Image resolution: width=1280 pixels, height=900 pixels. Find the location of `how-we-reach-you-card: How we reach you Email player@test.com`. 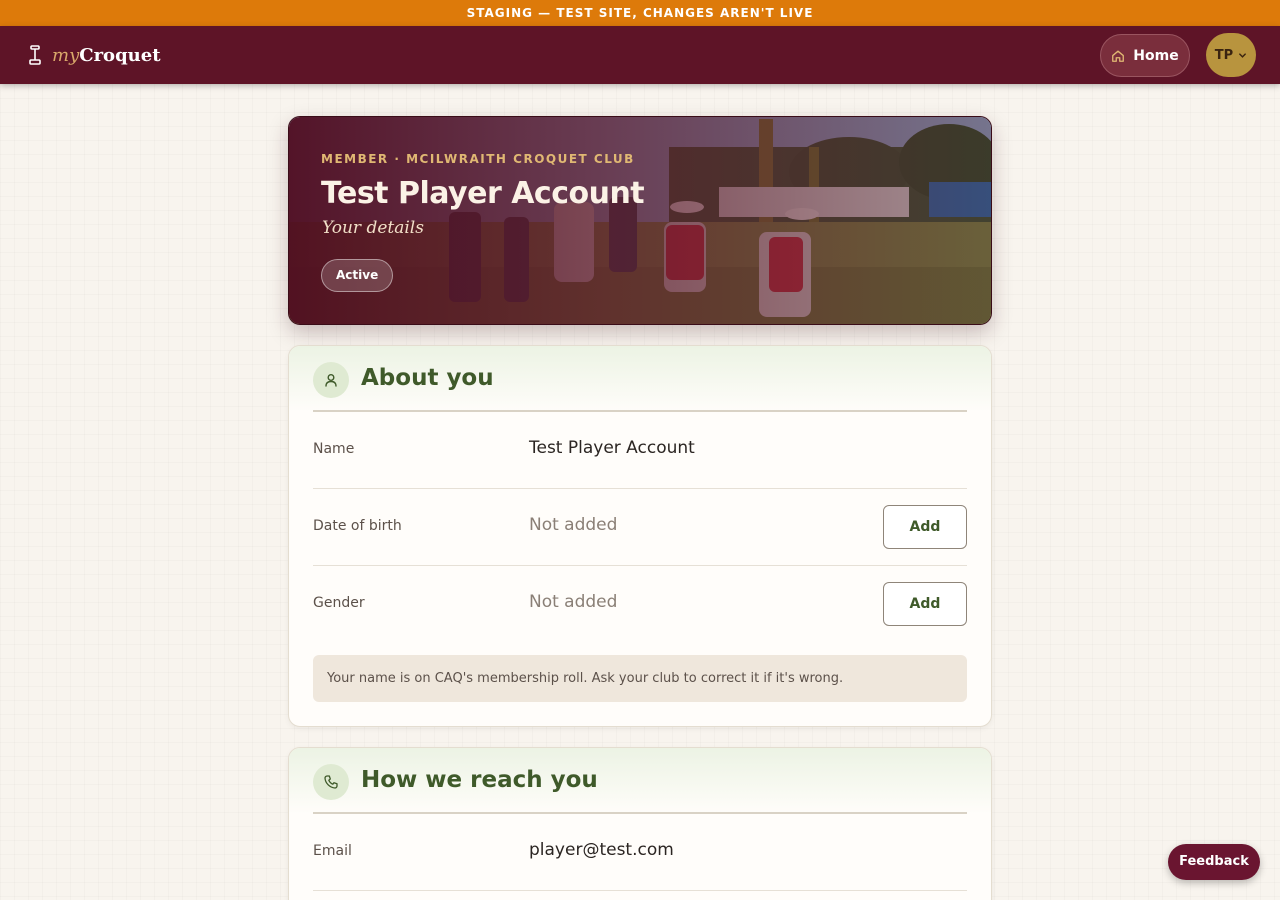

how-we-reach-you-card: How we reach you Email player@test.com is located at coordinates (640, 823).